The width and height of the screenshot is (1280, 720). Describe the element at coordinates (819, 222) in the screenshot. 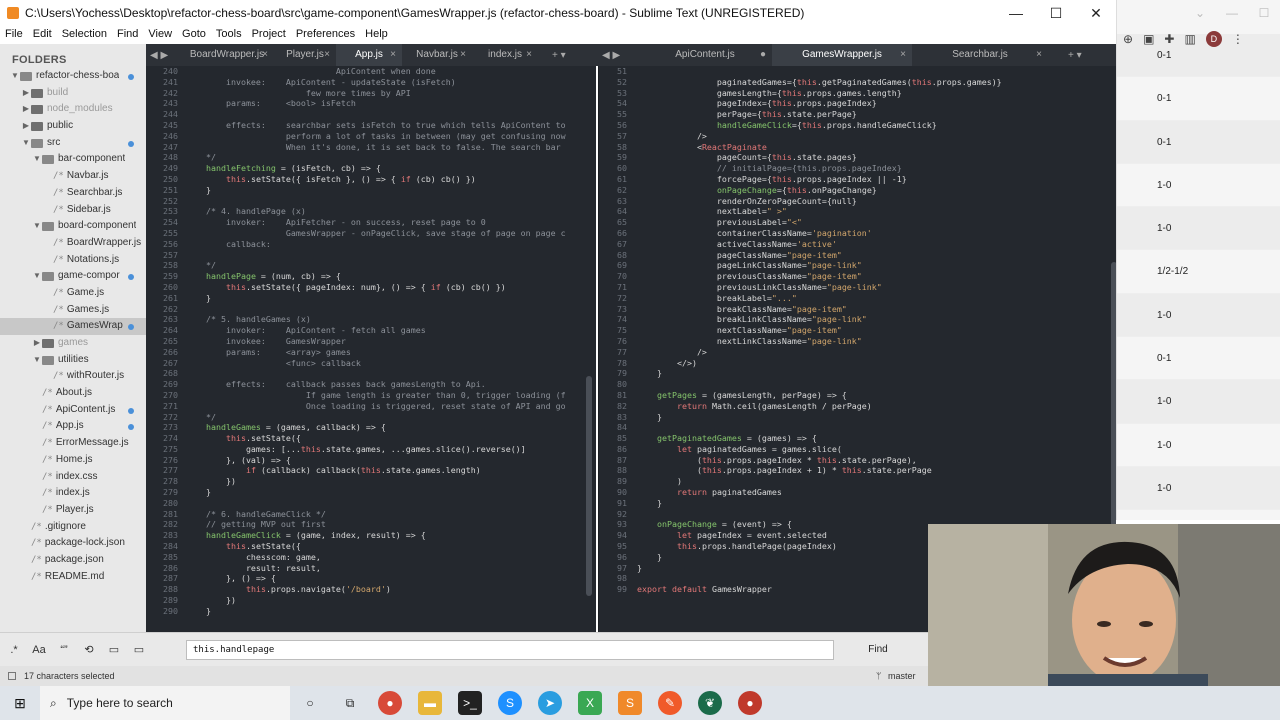

I see `code-line: previousLabel="<"` at that location.